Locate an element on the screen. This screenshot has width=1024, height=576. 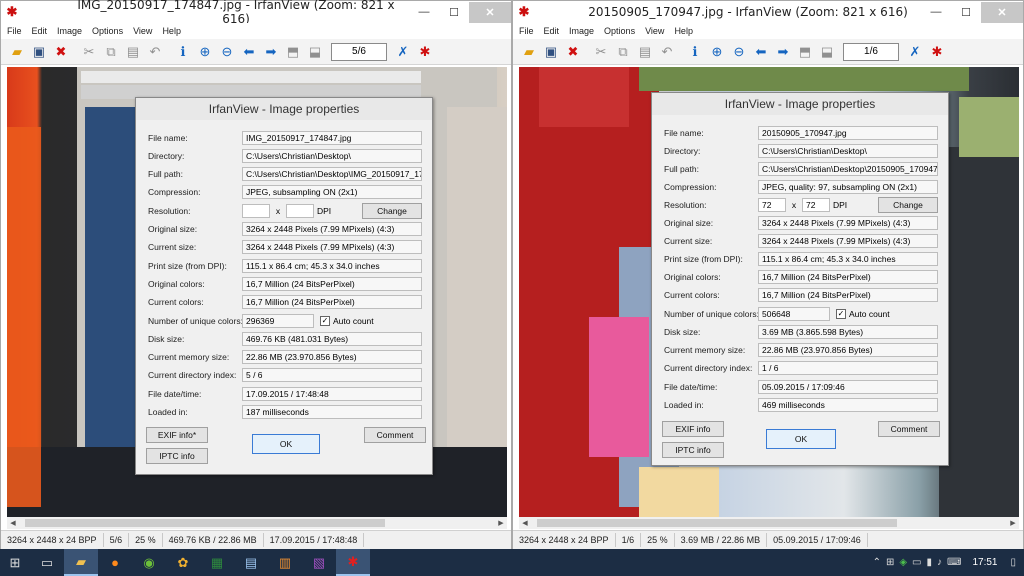
notepad-icon: ▤ is located at coordinates (251, 562).